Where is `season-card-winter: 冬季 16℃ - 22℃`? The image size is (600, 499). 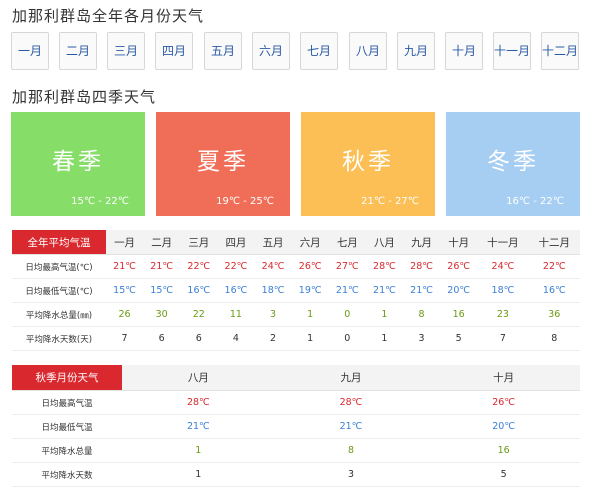 season-card-winter: 冬季 16℃ - 22℃ is located at coordinates (513, 164).